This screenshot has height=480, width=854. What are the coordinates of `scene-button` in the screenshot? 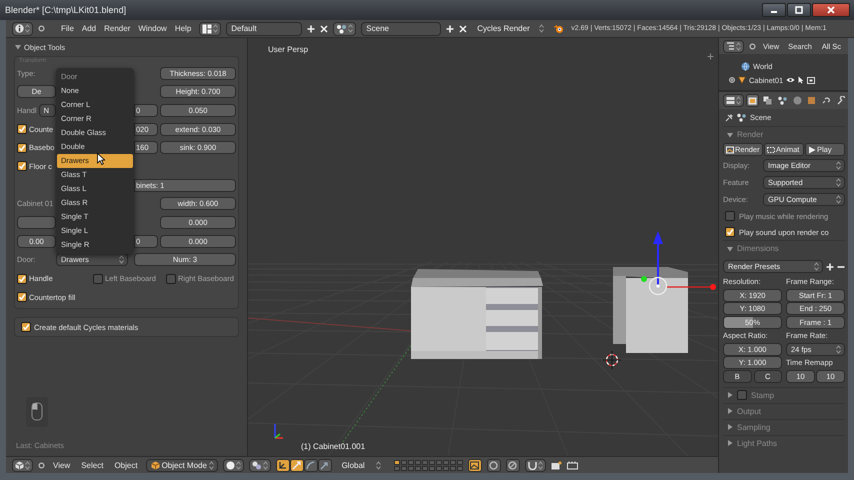 It's located at (344, 29).